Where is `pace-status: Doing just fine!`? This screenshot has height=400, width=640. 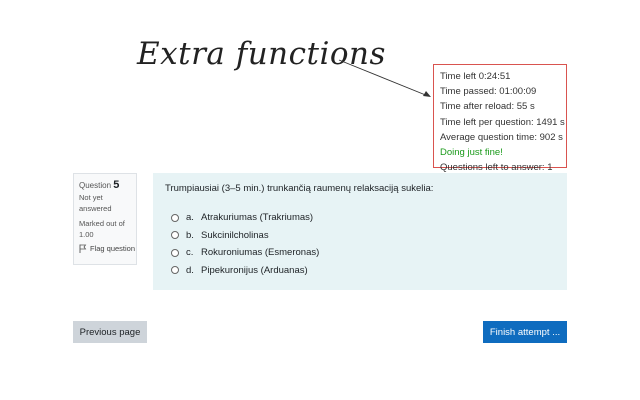 pace-status: Doing just fine! is located at coordinates (471, 153).